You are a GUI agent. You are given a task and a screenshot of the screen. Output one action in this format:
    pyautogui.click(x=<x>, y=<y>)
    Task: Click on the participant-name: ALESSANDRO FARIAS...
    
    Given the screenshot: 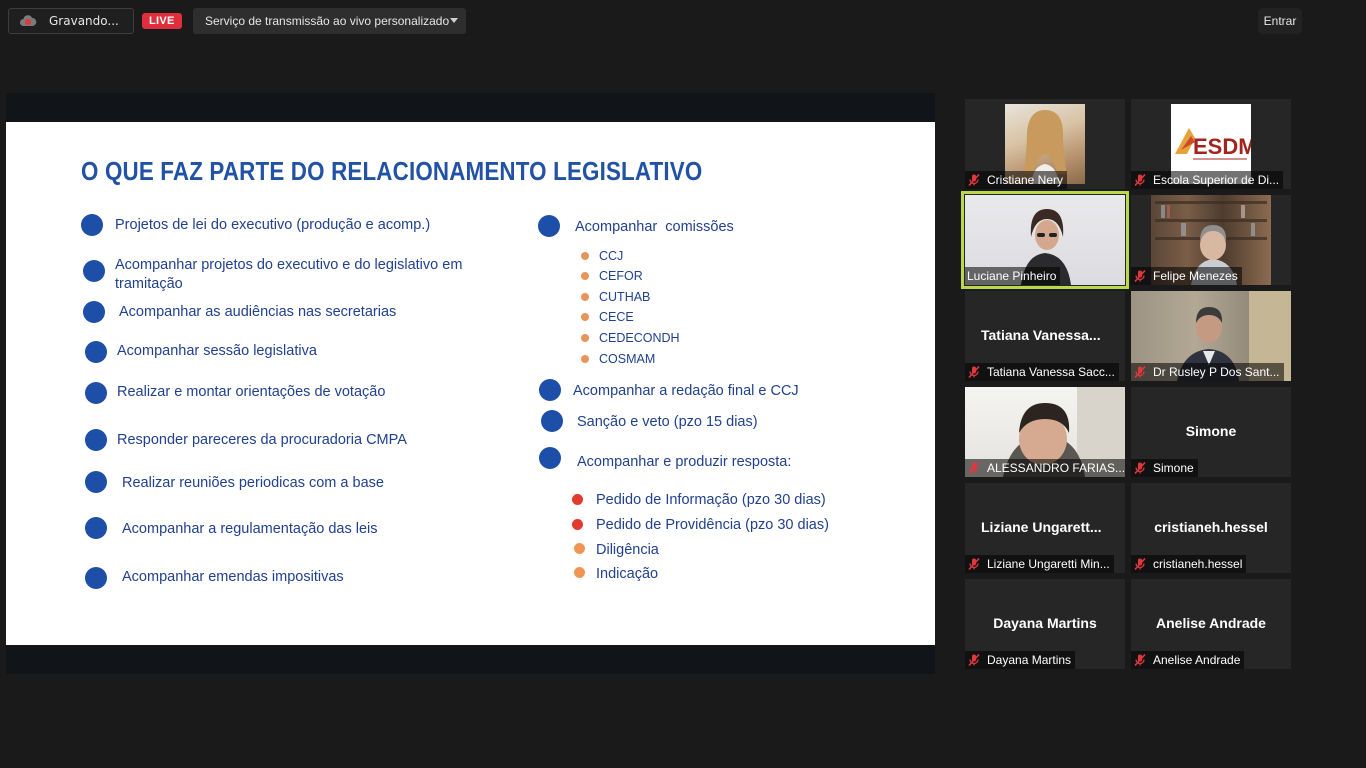 What is the action you would take?
    pyautogui.click(x=1056, y=468)
    